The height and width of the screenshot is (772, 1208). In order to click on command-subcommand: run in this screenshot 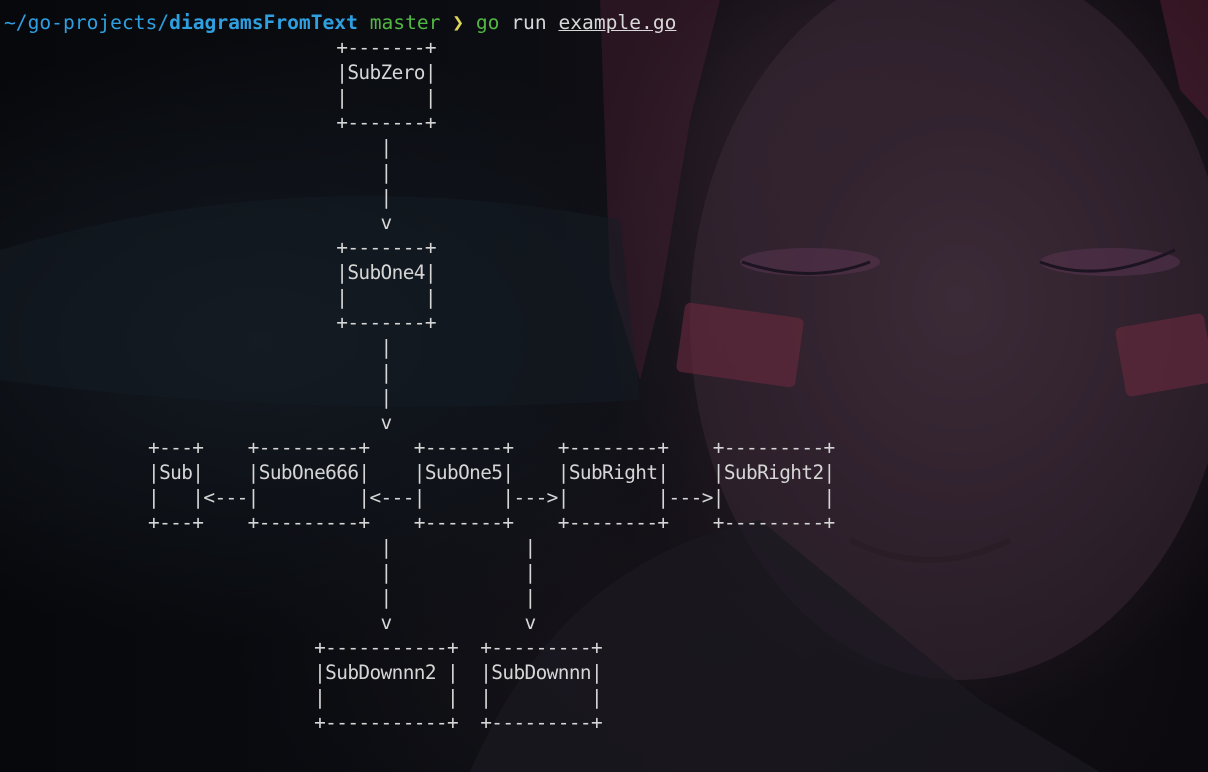, I will do `click(529, 22)`.